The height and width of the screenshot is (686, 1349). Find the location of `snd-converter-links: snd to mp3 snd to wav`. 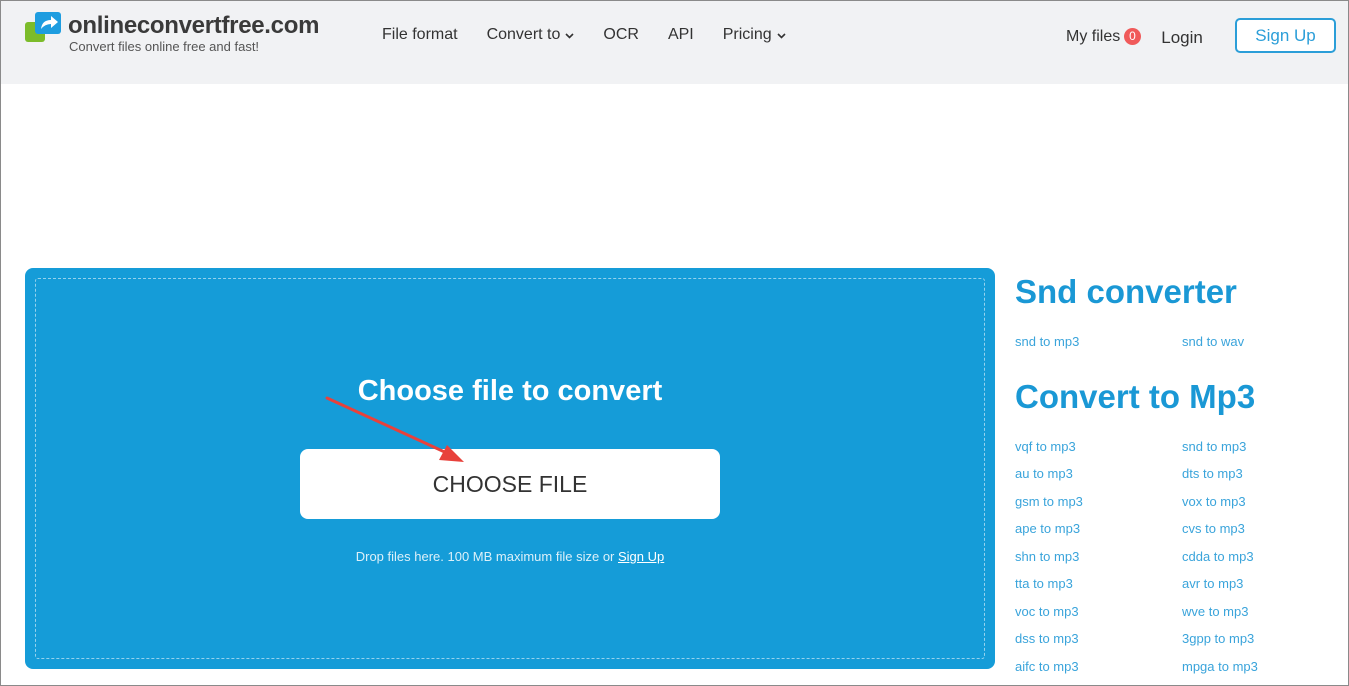

snd-converter-links: snd to mp3 snd to wav is located at coordinates (1175, 342).